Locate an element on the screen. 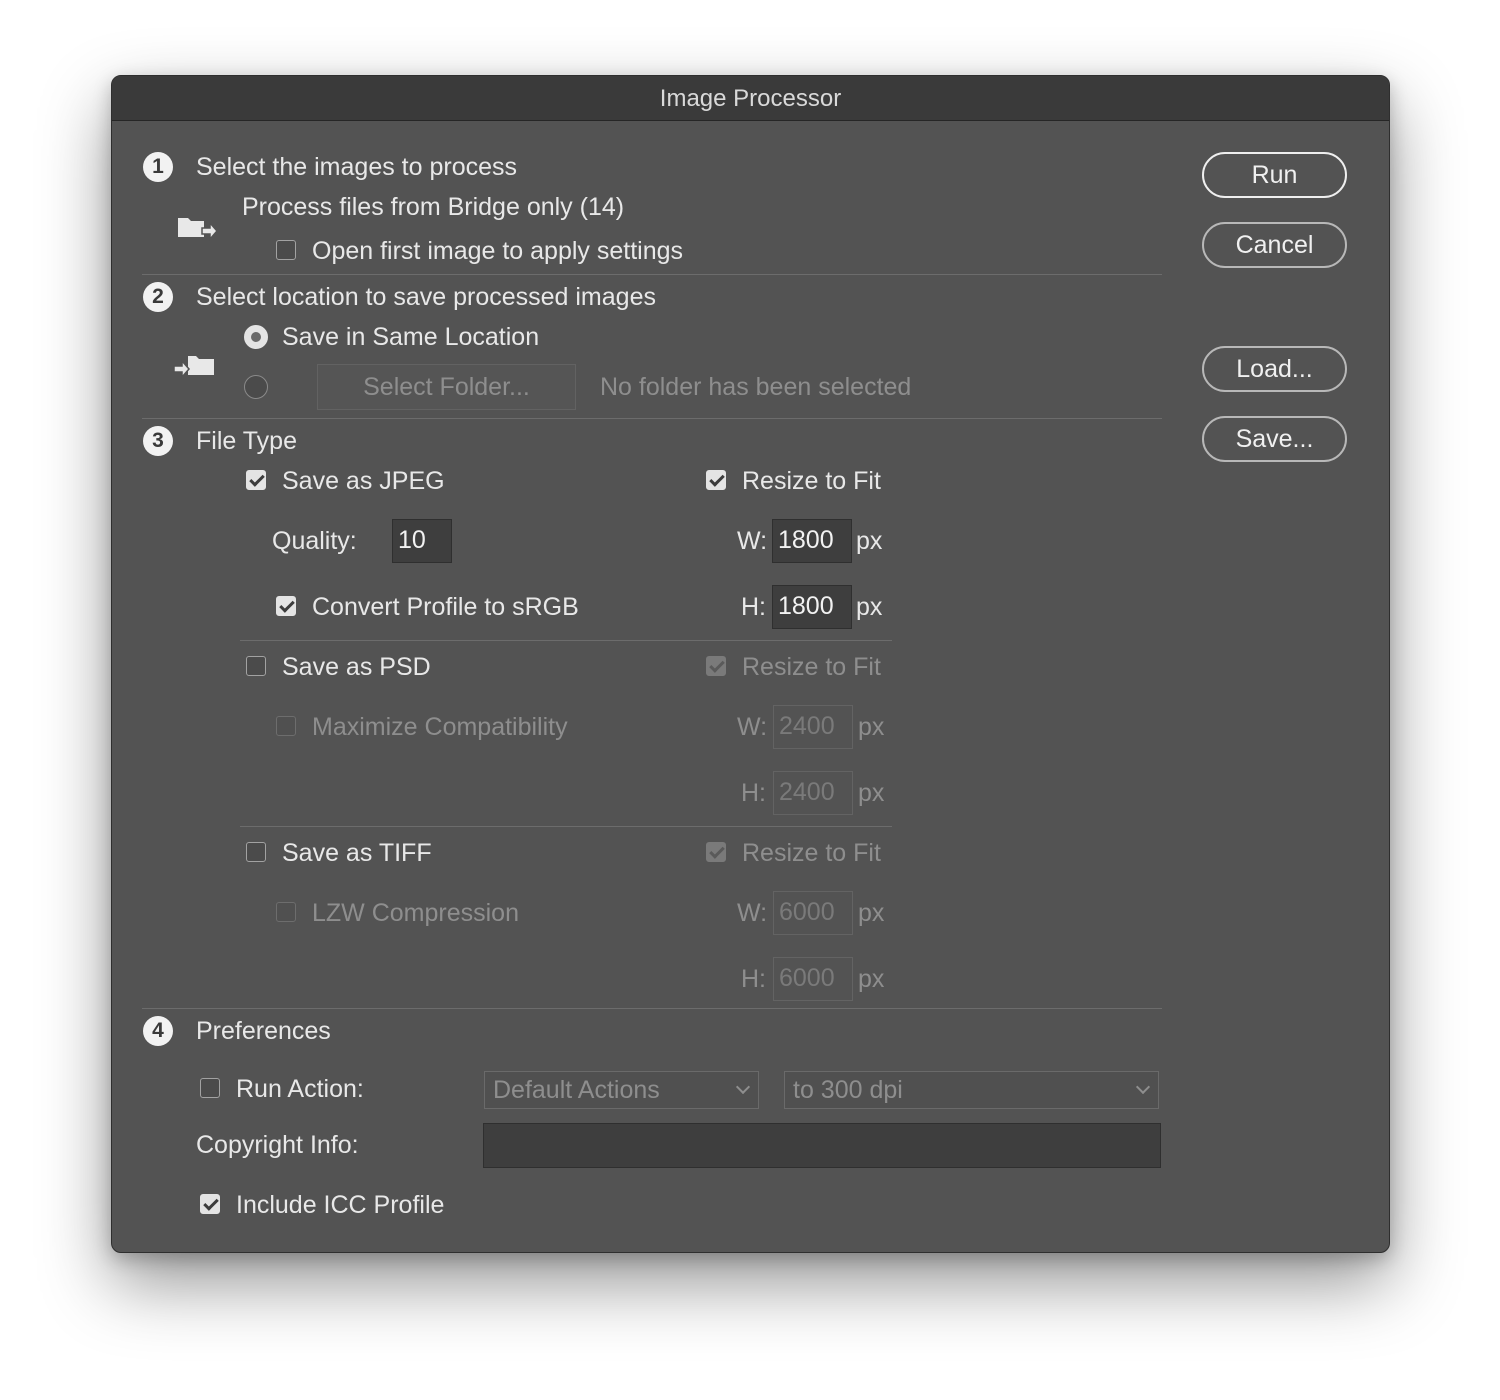  jpeg-resize-to-fit-label: Resize to Fit is located at coordinates (811, 481).